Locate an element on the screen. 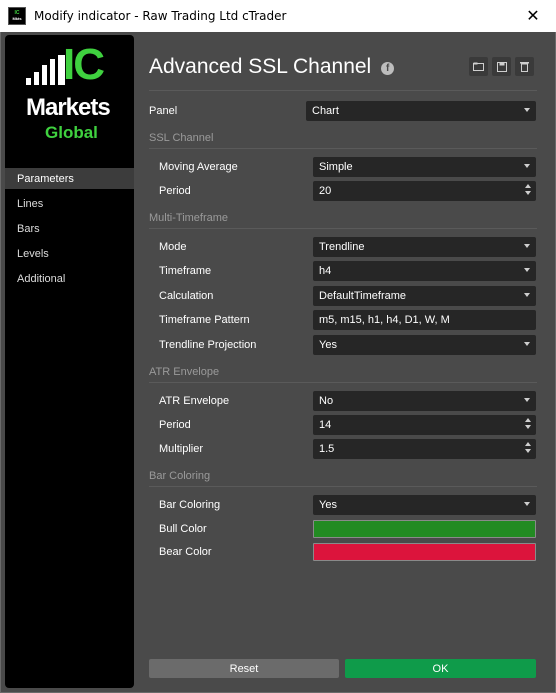  sidebar-item-bars: Bars is located at coordinates (69, 228).